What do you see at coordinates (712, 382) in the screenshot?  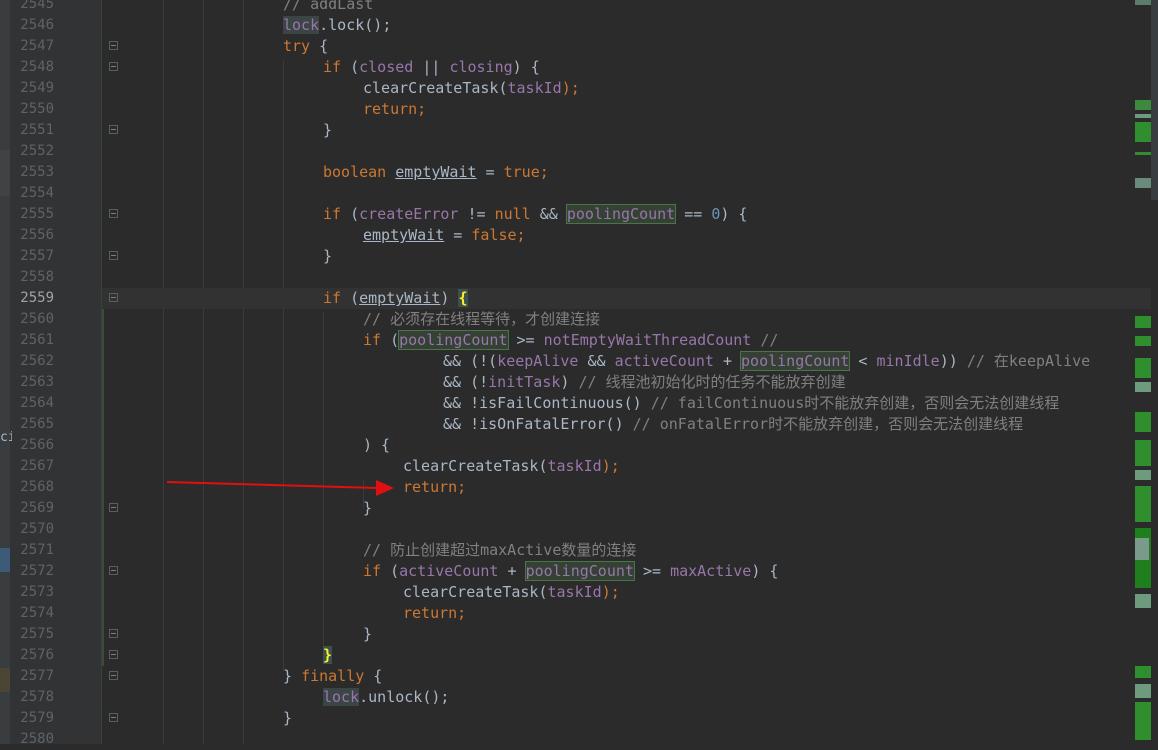 I see `code-comment: // 线程池初始化时的任务不能放弃创建` at bounding box center [712, 382].